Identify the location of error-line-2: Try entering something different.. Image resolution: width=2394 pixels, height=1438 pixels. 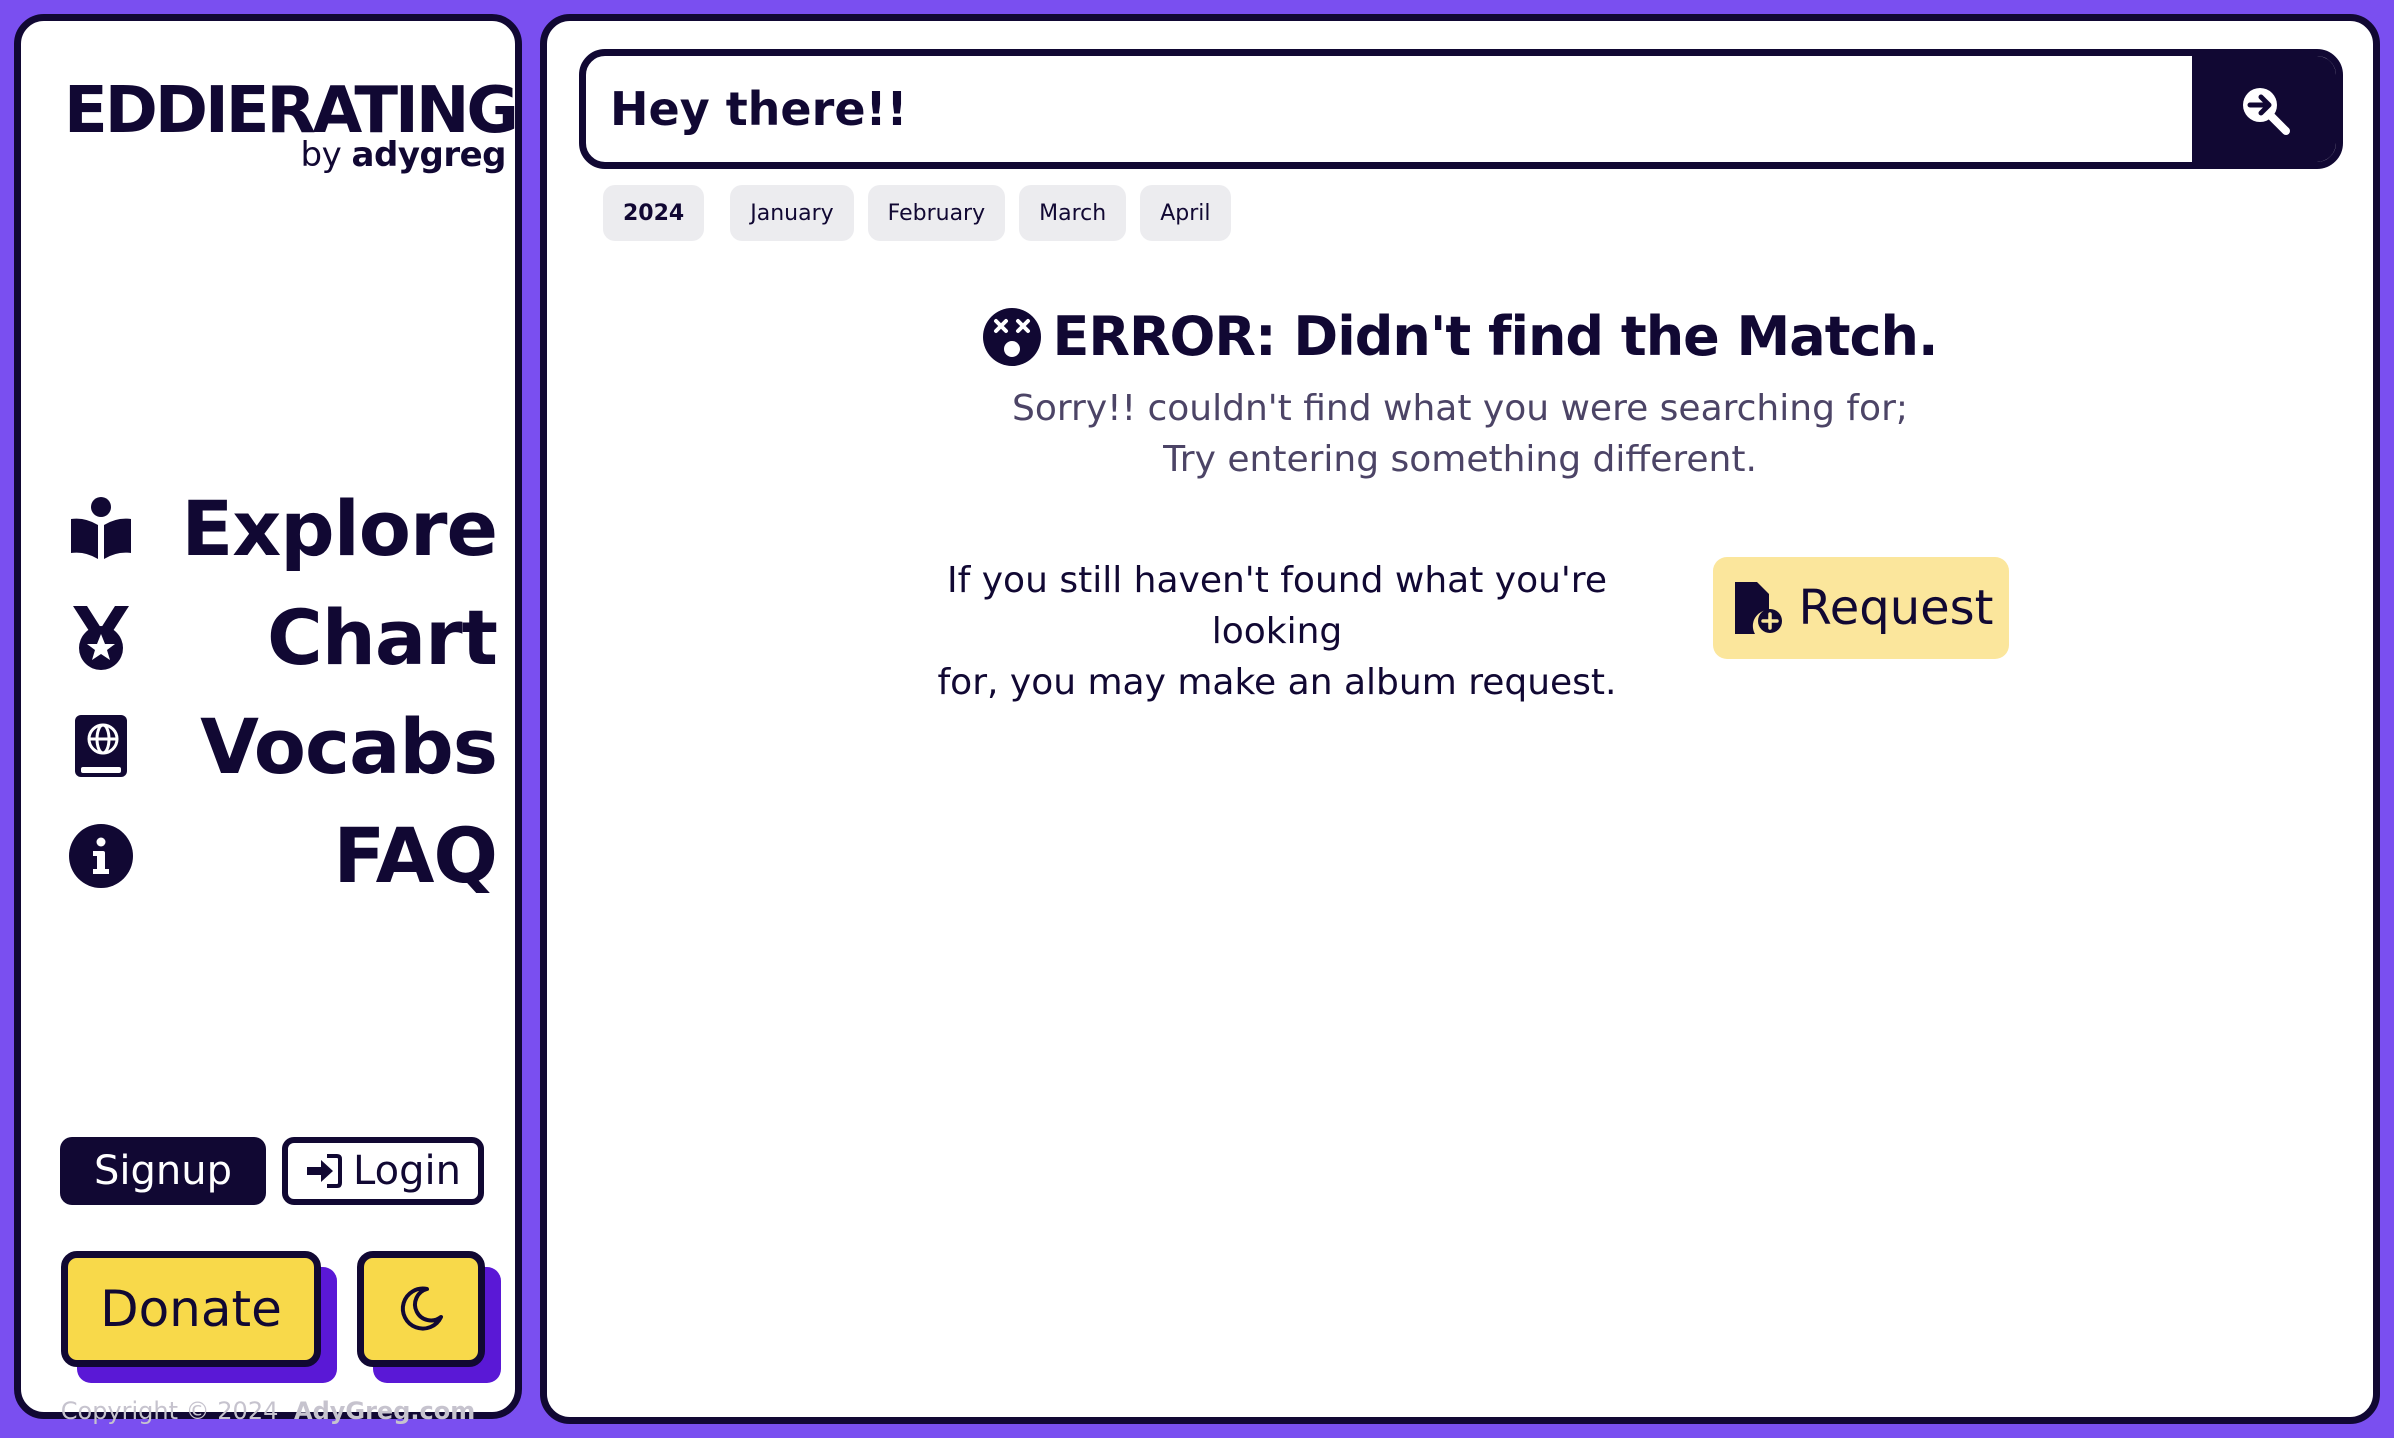
(1460, 459).